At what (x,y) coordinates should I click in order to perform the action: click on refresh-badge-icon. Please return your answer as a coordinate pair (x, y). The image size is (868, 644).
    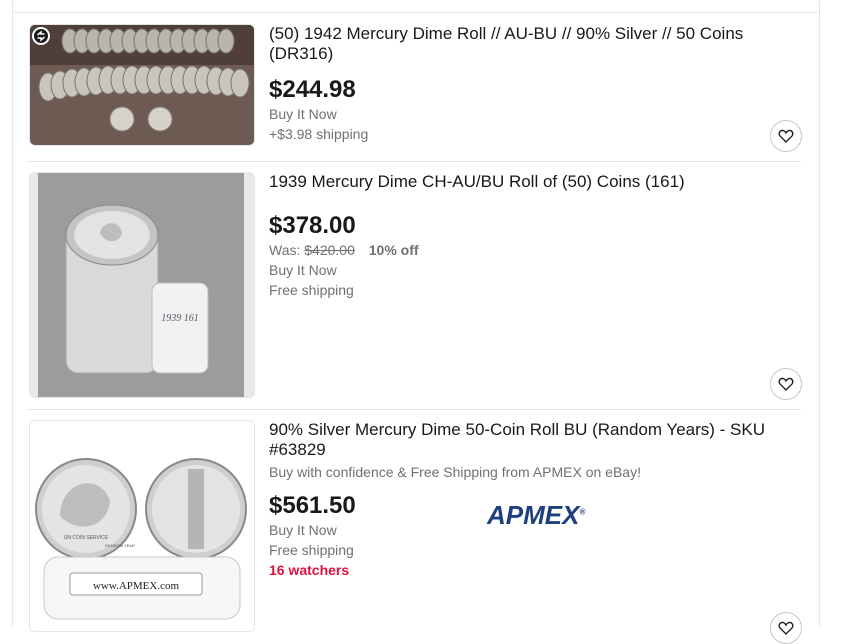
    Looking at the image, I should click on (41, 36).